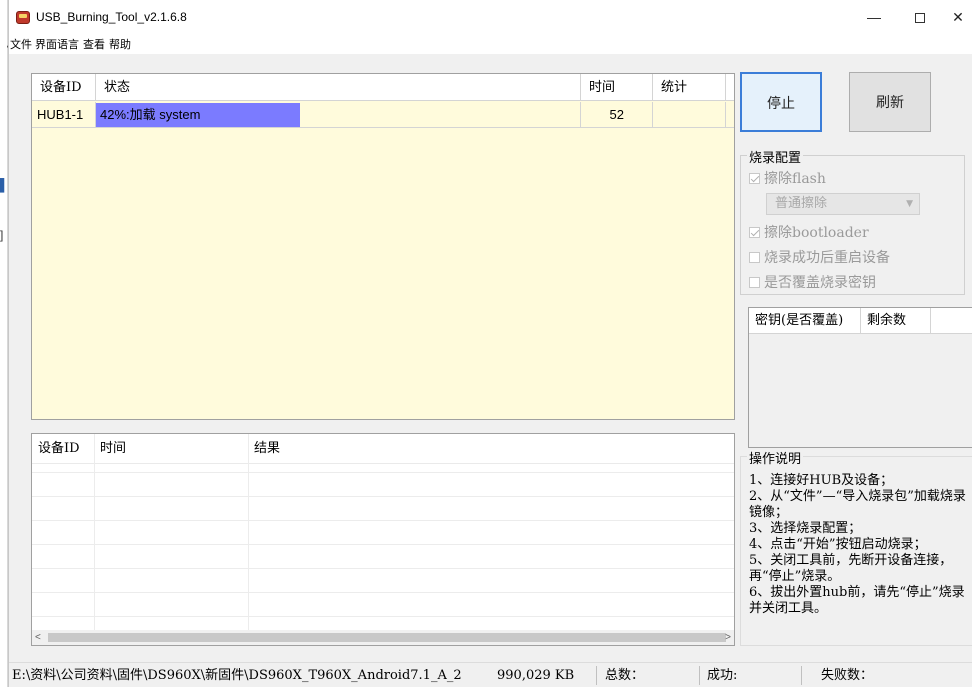 The height and width of the screenshot is (687, 972). I want to click on erase-bootloader-checkbox: 擦除bootloader, so click(809, 232).